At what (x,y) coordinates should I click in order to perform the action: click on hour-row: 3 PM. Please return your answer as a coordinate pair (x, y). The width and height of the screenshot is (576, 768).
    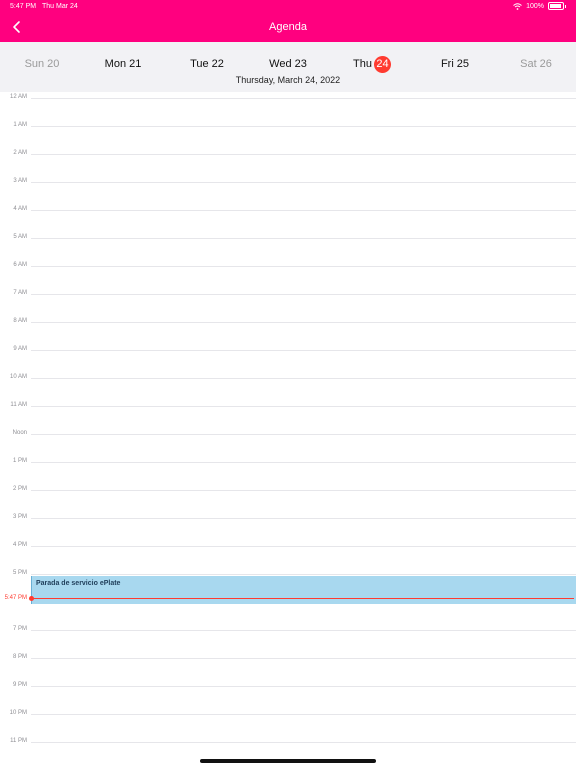
    Looking at the image, I should click on (288, 526).